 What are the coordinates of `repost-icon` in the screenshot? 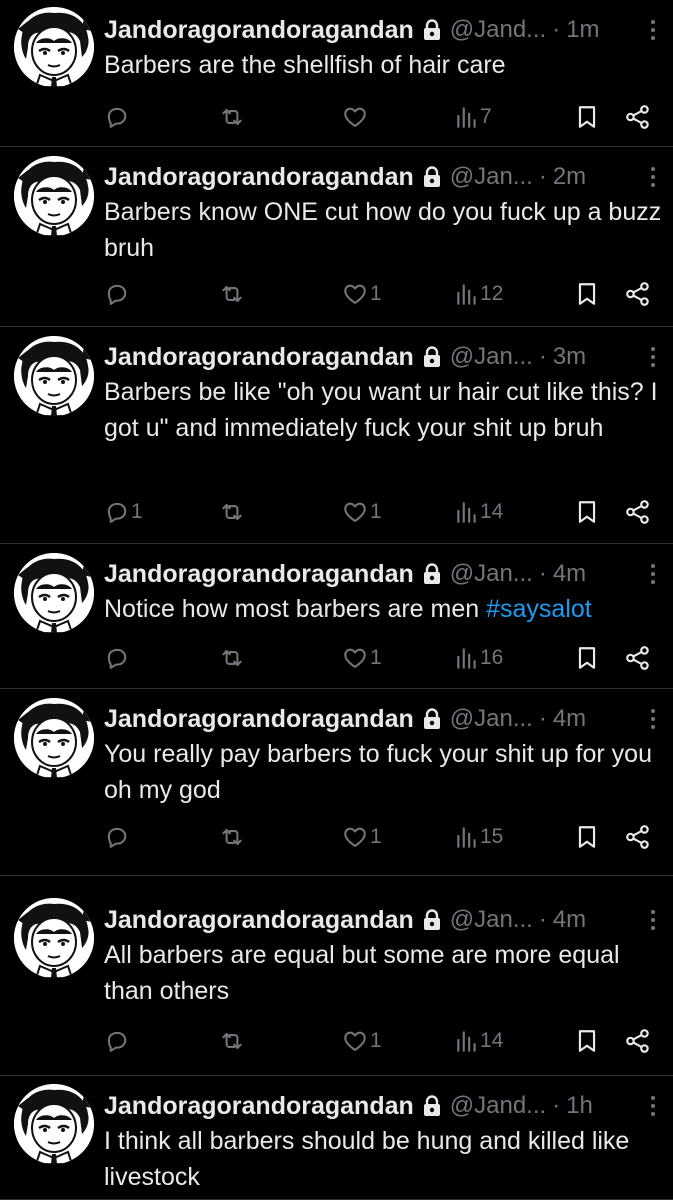 It's located at (232, 658).